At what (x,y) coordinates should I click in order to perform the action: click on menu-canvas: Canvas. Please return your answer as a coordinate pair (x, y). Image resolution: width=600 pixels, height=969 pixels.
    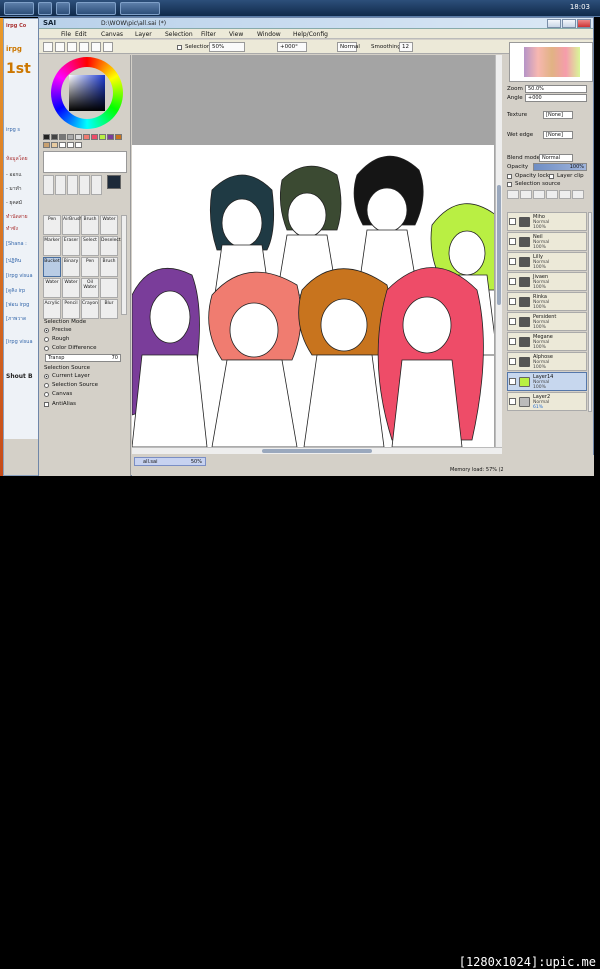
    Looking at the image, I should click on (112, 34).